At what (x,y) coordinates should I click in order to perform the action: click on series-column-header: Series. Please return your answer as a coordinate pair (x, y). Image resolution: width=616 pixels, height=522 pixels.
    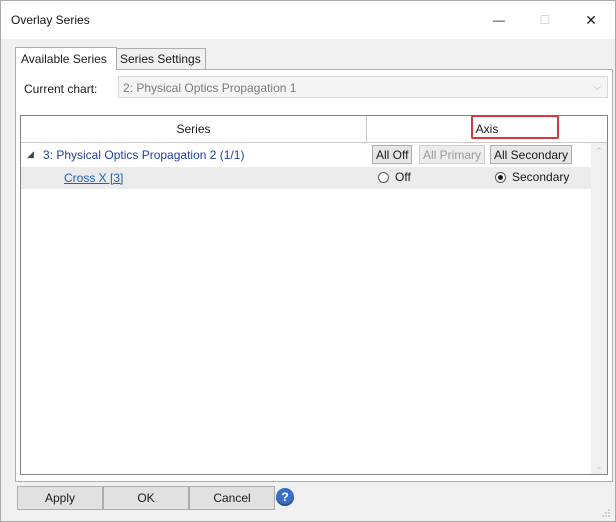
    Looking at the image, I should click on (194, 129).